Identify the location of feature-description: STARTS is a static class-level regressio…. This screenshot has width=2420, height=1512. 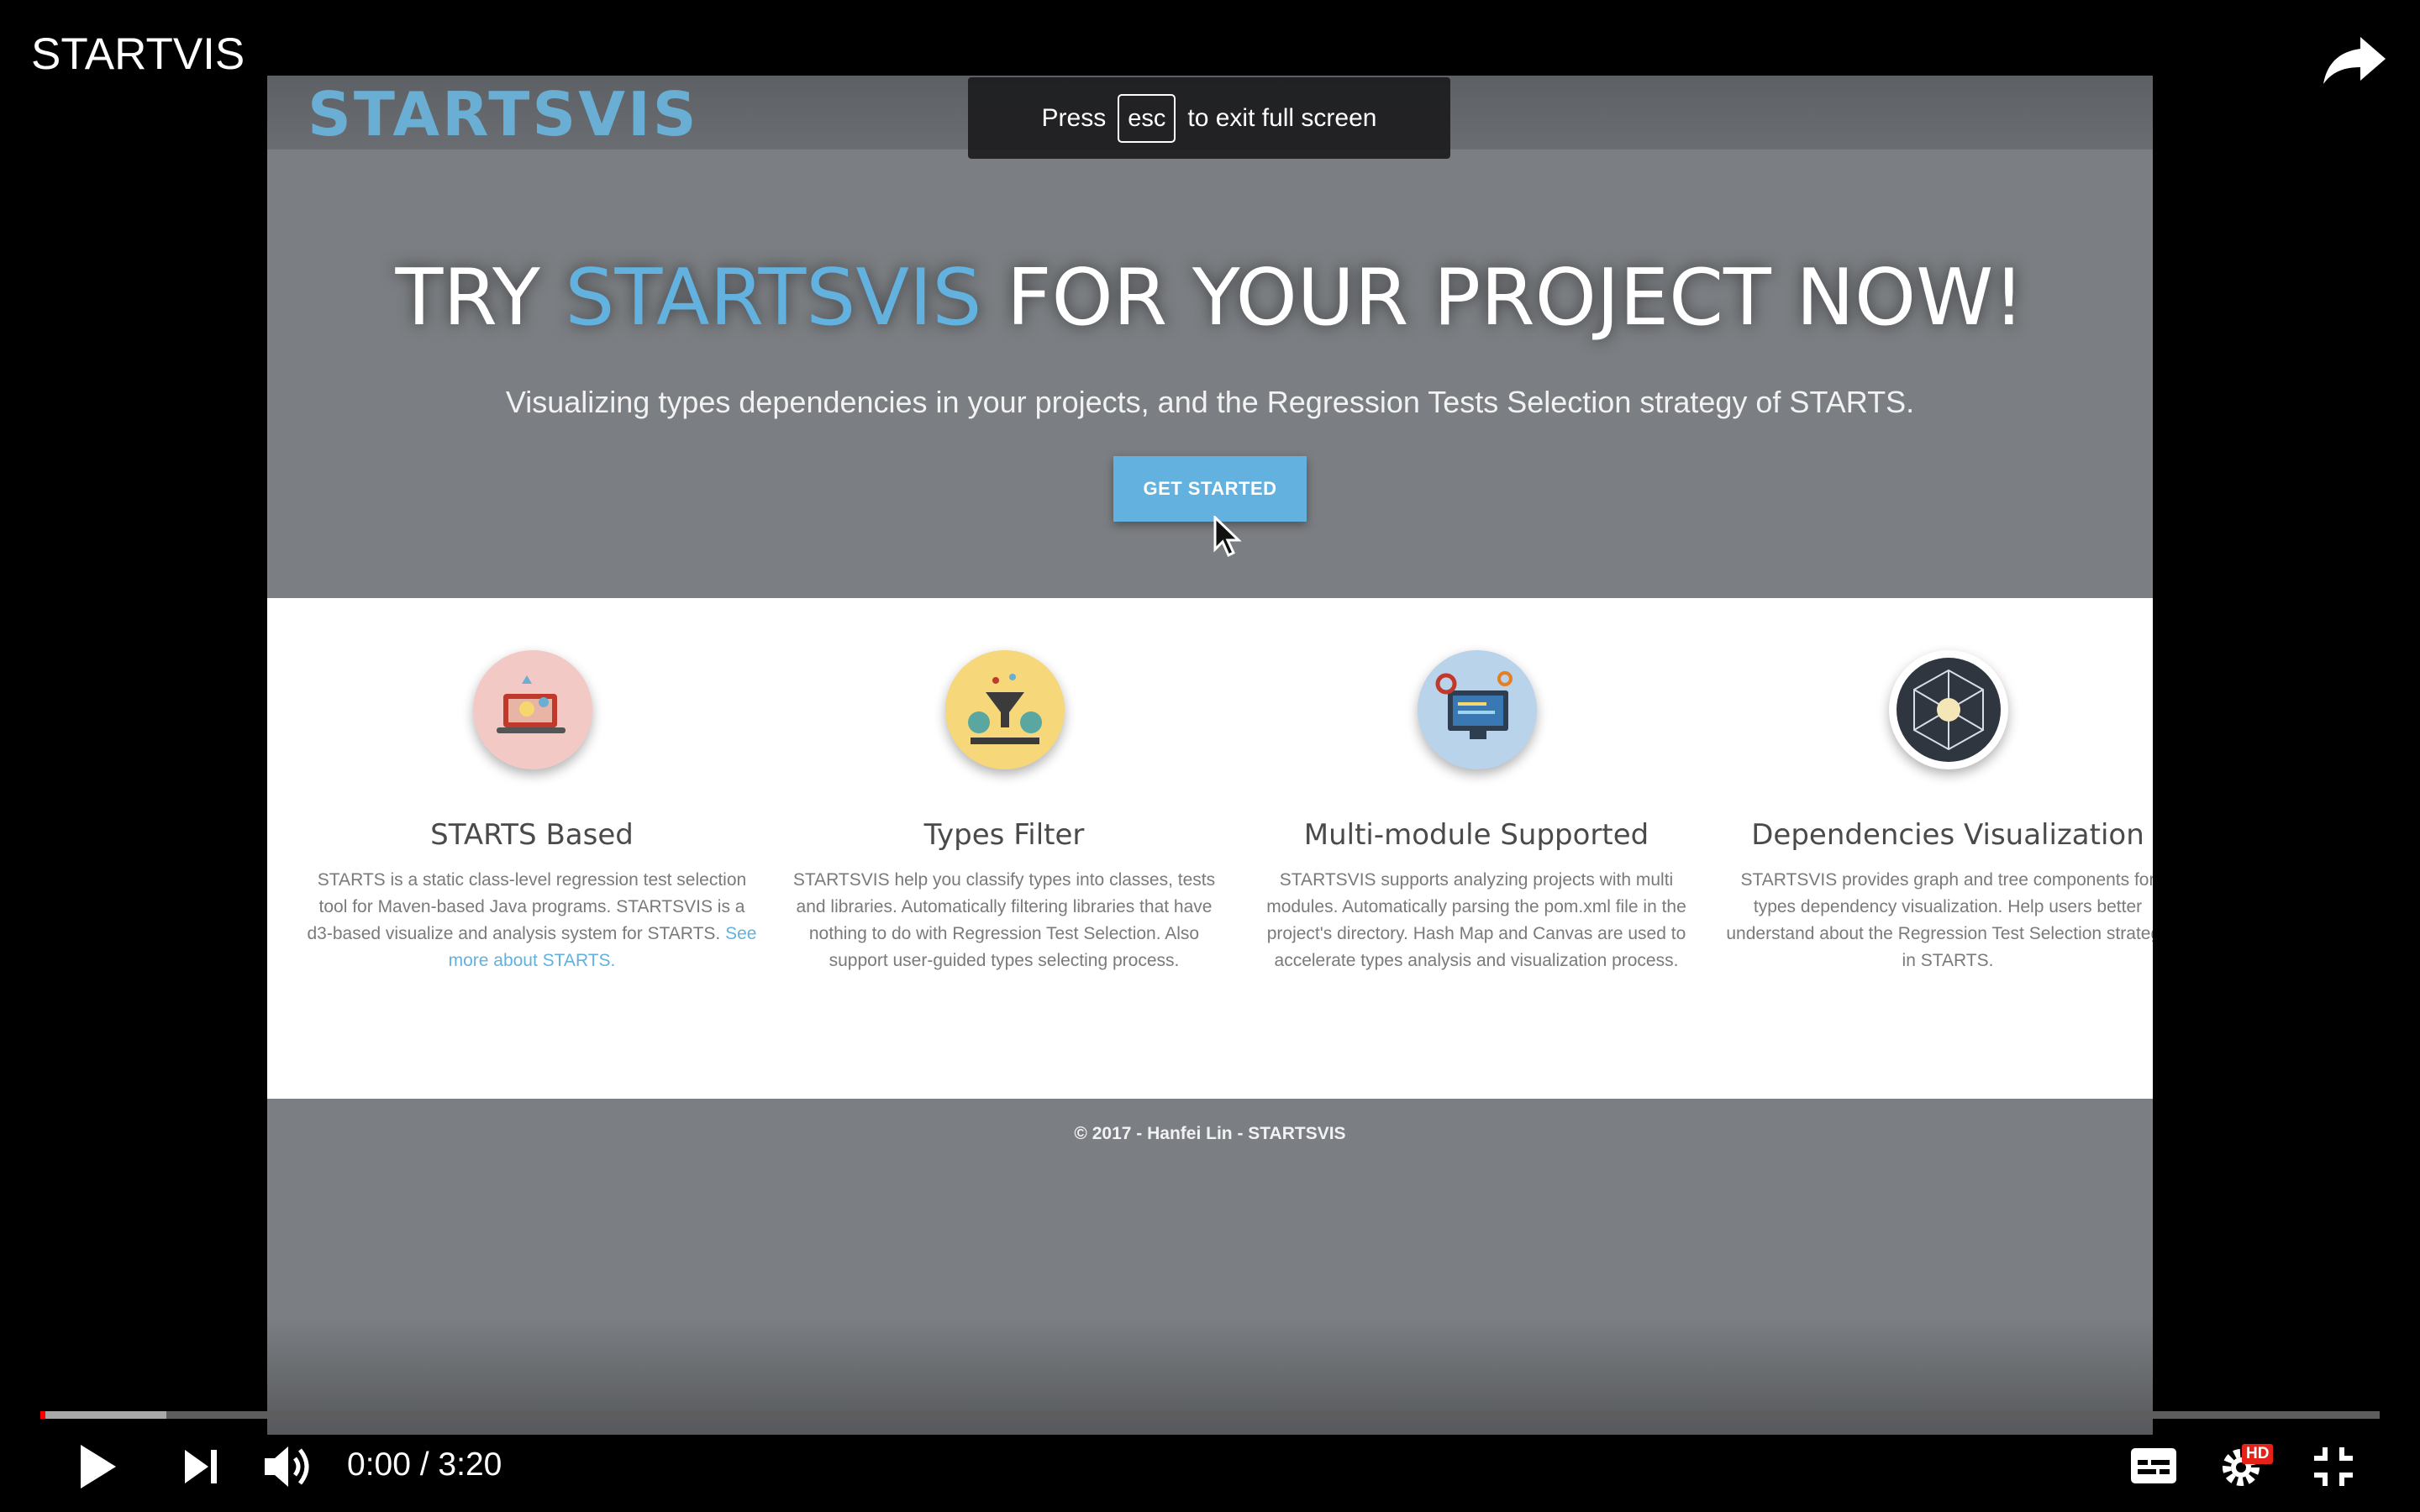
(532, 920).